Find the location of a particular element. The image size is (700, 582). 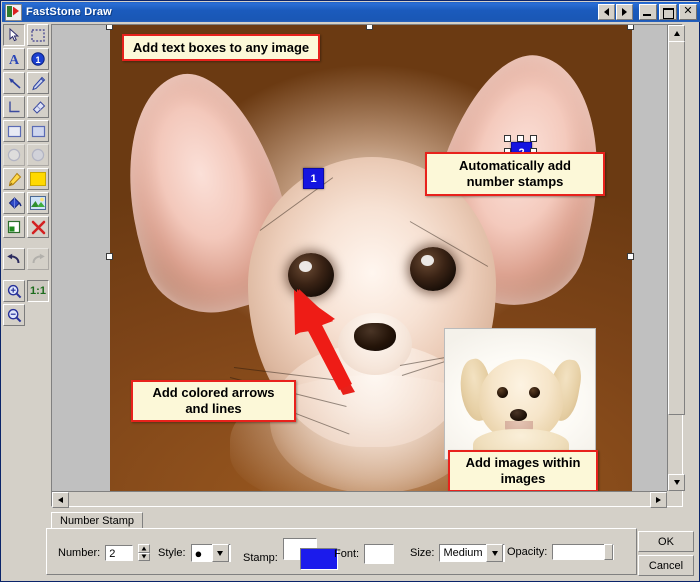

opacity-label: Opacity: is located at coordinates (527, 552).